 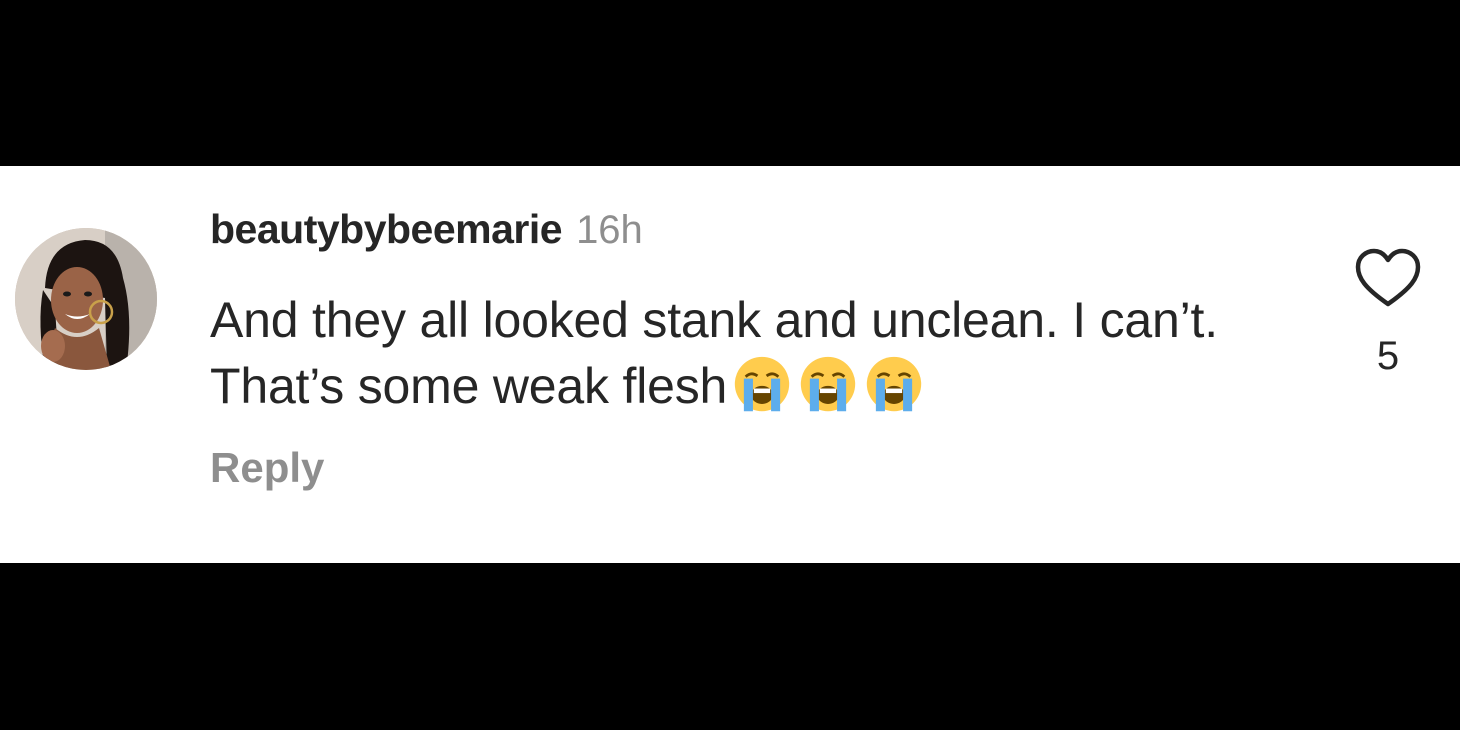 I want to click on comment-header: beautybybeemarie 16h, so click(x=426, y=229).